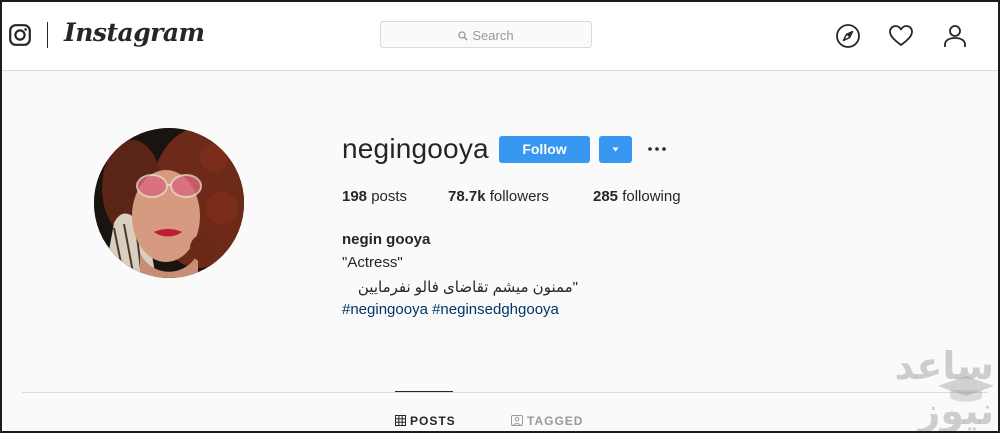 The image size is (1000, 433). What do you see at coordinates (424, 391) in the screenshot?
I see `active-tab-indicator` at bounding box center [424, 391].